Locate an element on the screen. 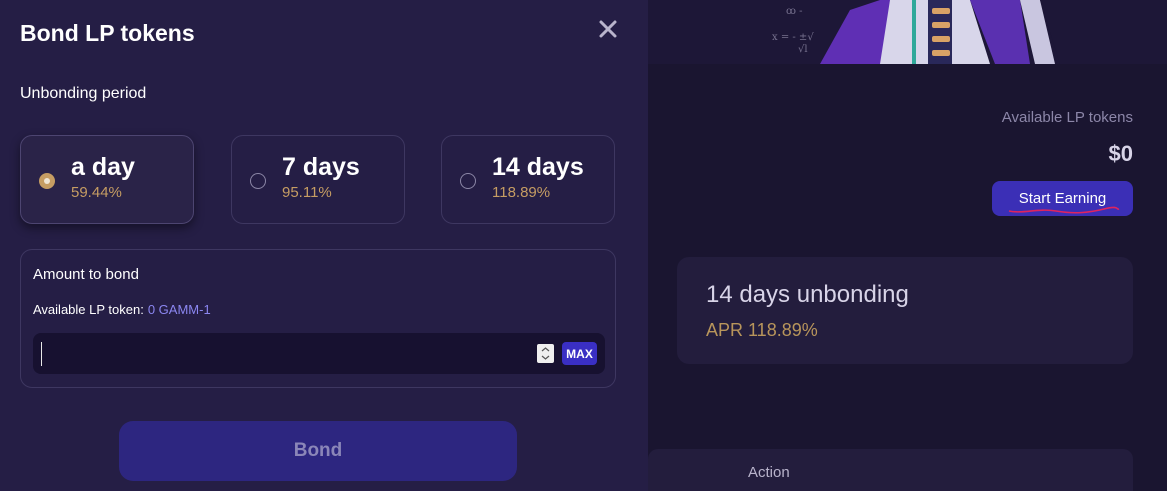  header-banner: ꝏ - x = - ±√ √l is located at coordinates (907, 32).